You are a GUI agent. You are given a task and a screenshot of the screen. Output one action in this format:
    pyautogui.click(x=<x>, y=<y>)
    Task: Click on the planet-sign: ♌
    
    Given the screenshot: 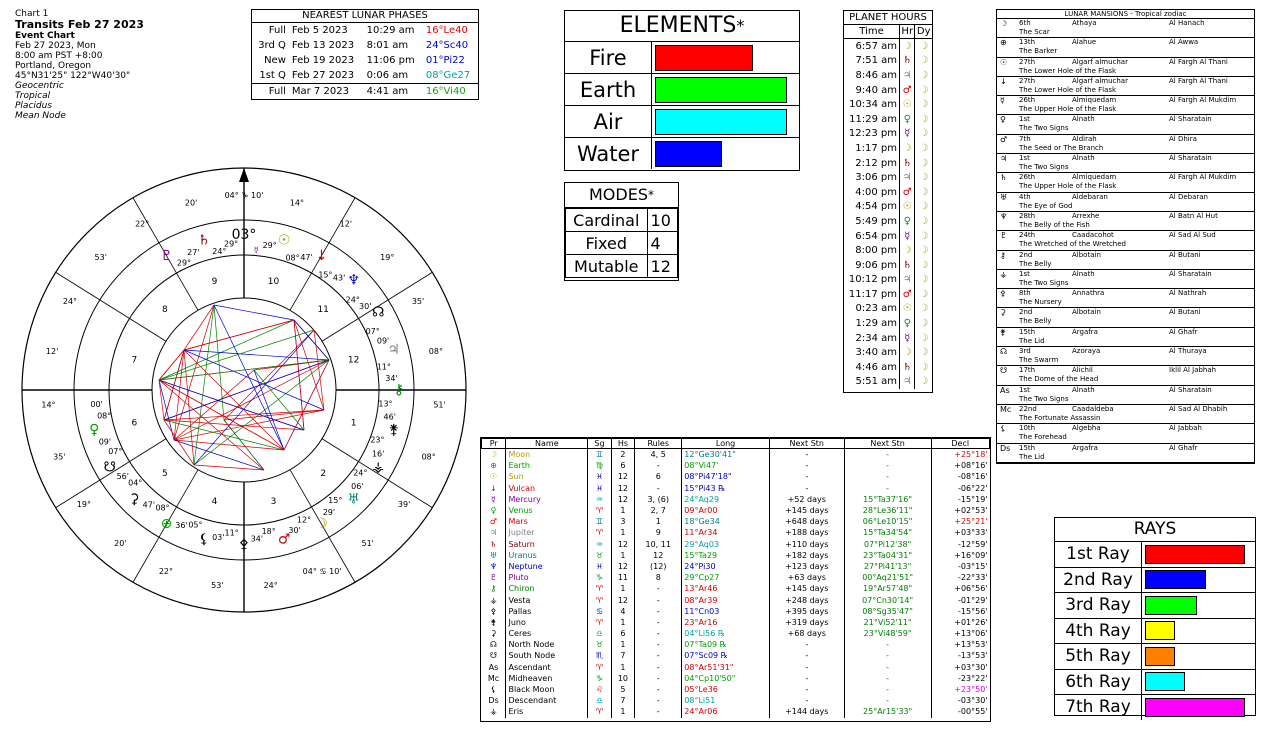 What is the action you would take?
    pyautogui.click(x=599, y=689)
    